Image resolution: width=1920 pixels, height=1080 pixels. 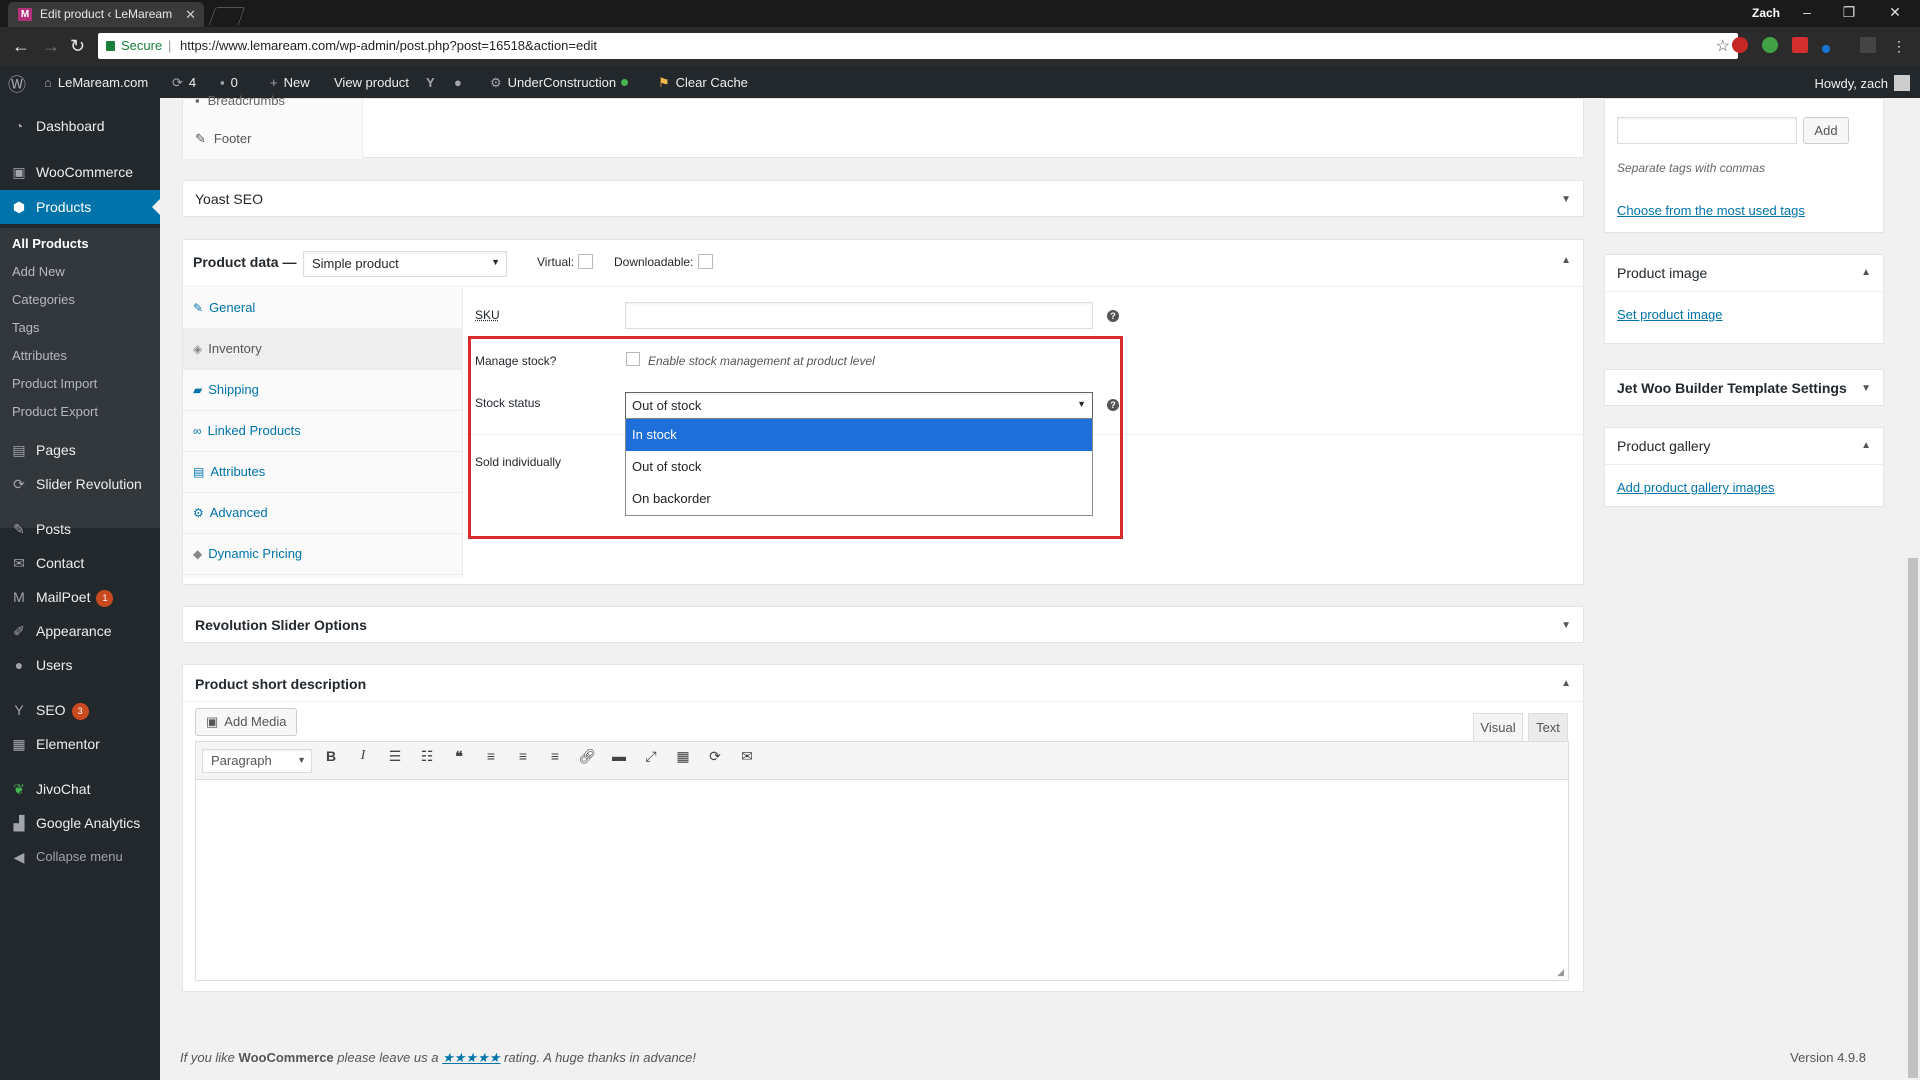 What do you see at coordinates (405, 264) in the screenshot?
I see `product-type-select: Simple product ▼` at bounding box center [405, 264].